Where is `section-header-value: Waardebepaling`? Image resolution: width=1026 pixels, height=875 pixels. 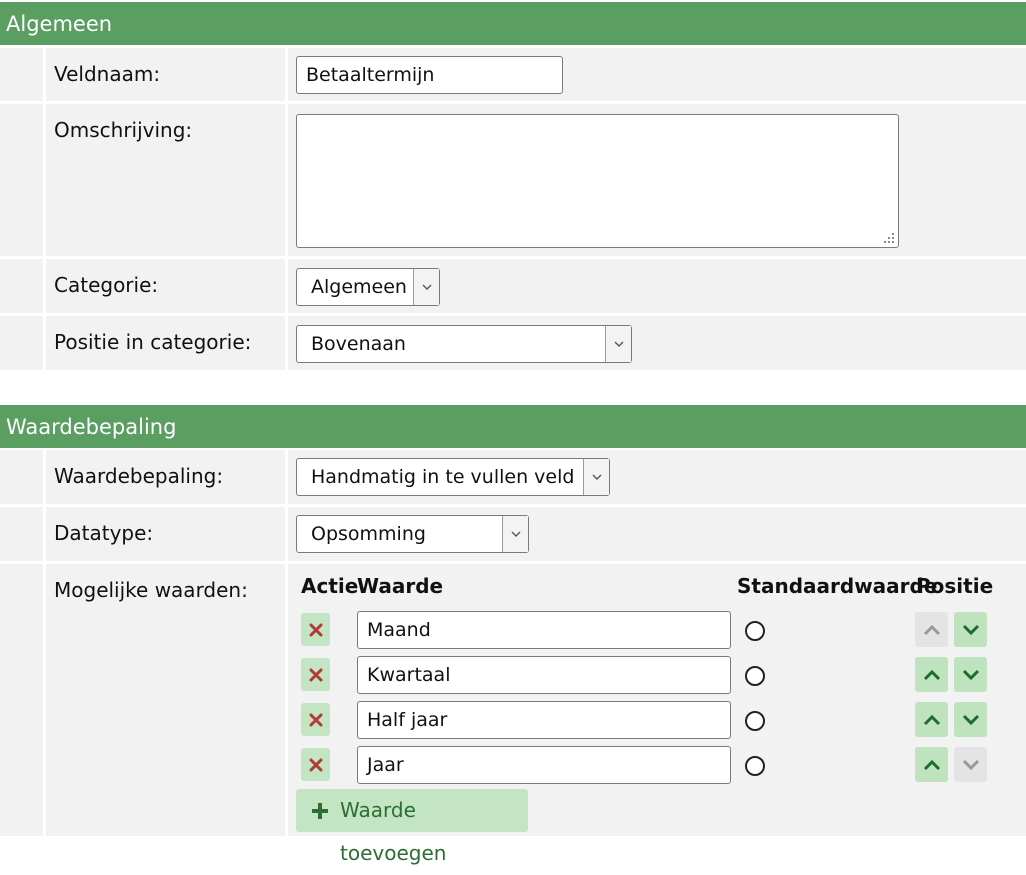
section-header-value: Waardebepaling is located at coordinates (513, 426).